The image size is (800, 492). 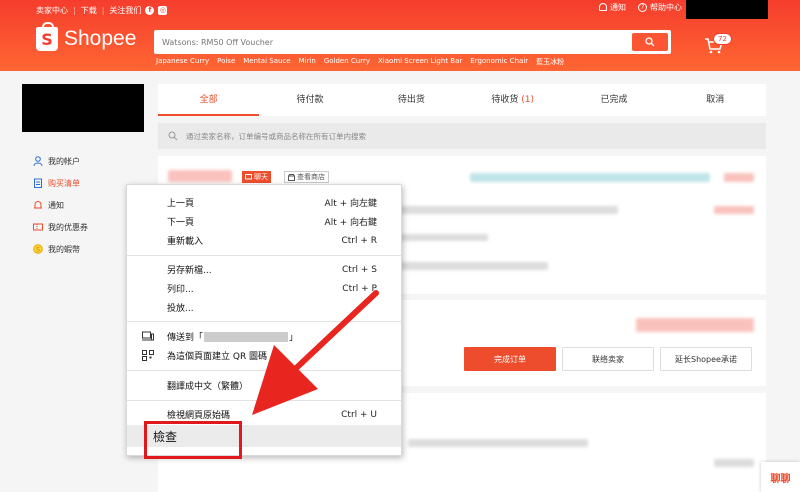 What do you see at coordinates (64, 183) in the screenshot?
I see `sidebar-item-label: 购买清单` at bounding box center [64, 183].